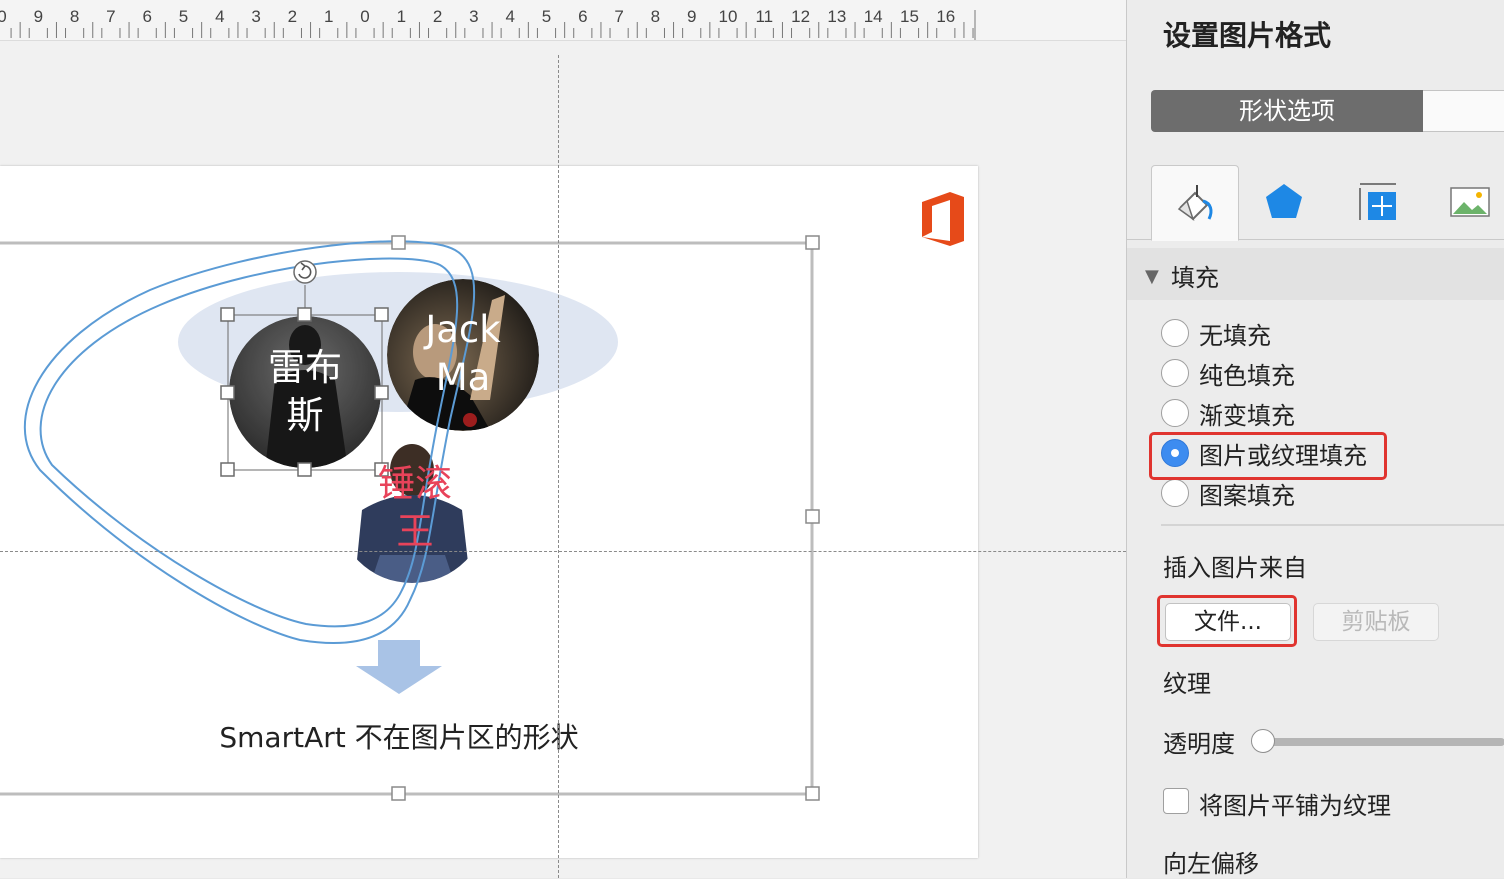 Image resolution: width=1504 pixels, height=879 pixels. I want to click on highlight-box-file-button, so click(1227, 621).